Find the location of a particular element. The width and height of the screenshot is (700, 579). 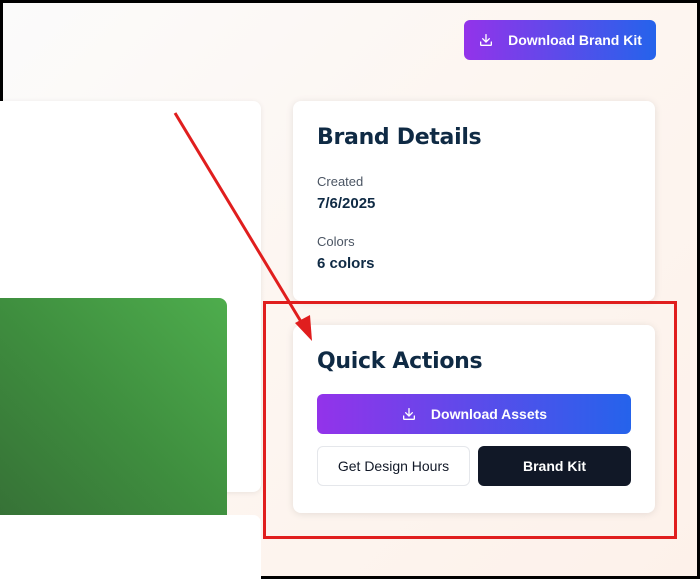

quick-actions-title: Quick Actions is located at coordinates (400, 361).